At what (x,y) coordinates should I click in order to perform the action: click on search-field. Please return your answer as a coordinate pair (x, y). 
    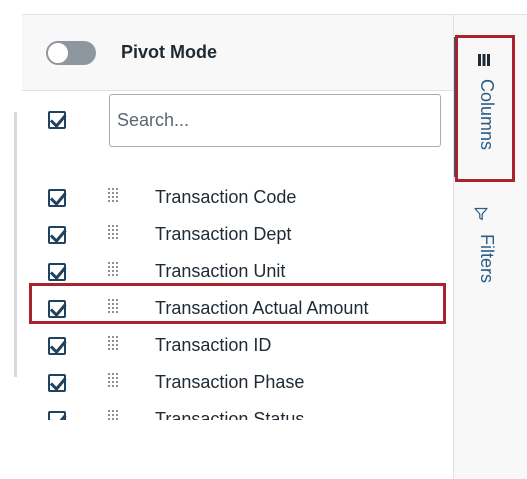
    Looking at the image, I should click on (275, 120).